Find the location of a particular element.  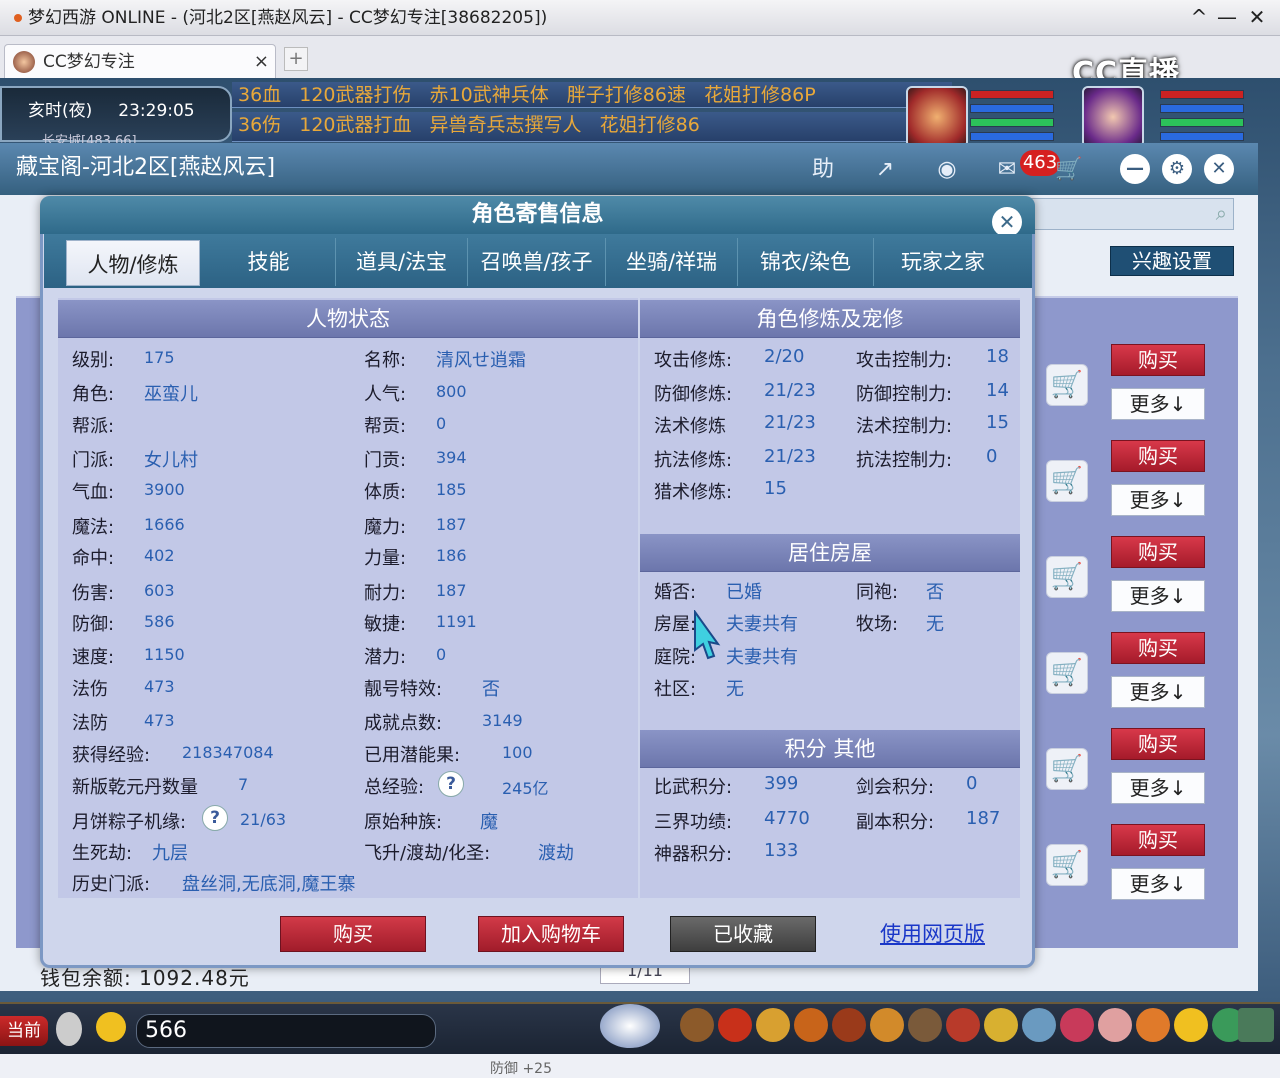

status-label: 原始种族: is located at coordinates (403, 822).